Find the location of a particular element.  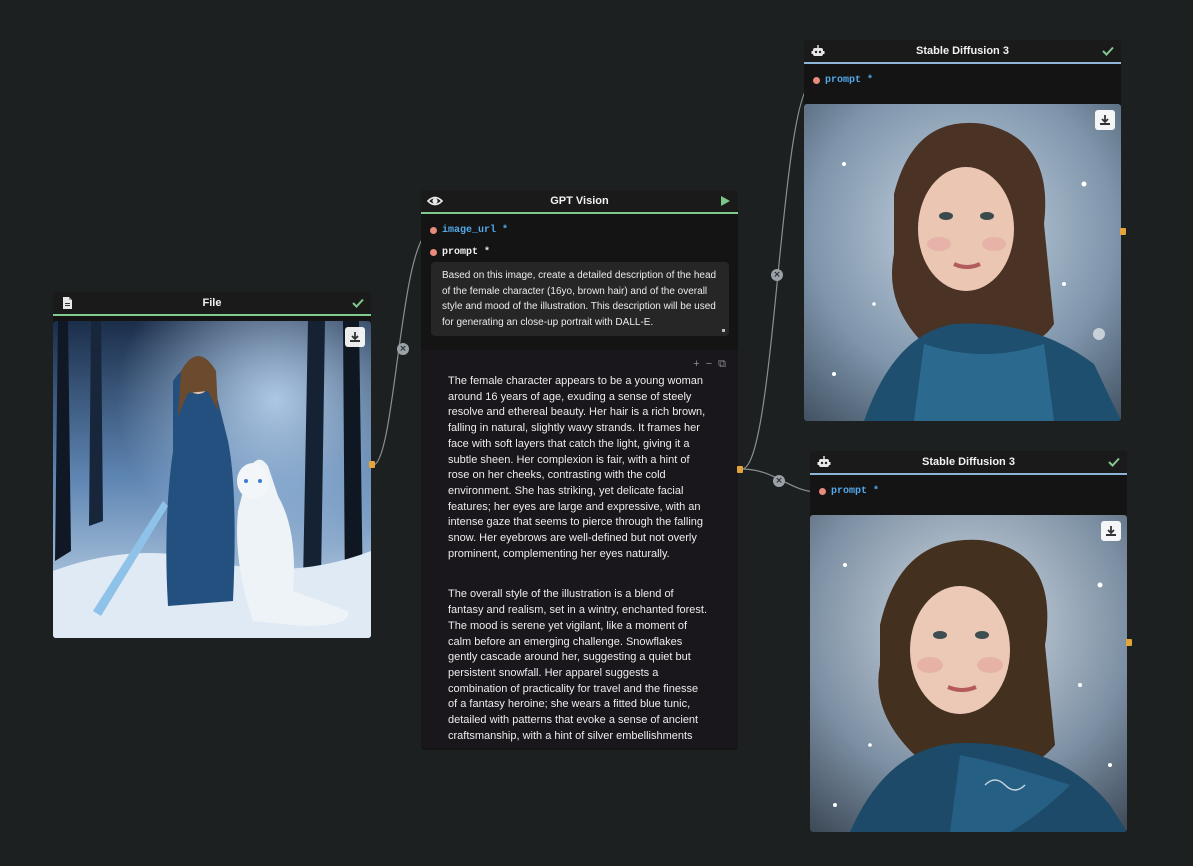

gpt-node-header: GPT Vision is located at coordinates (579, 202).